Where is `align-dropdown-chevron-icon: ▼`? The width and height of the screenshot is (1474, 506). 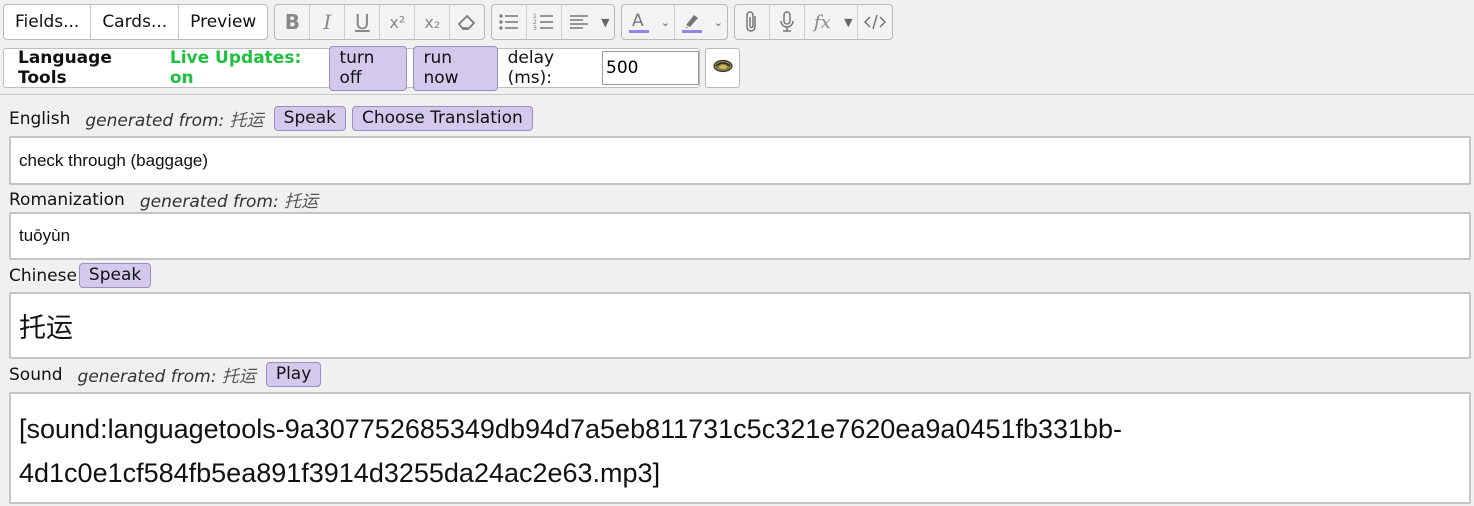 align-dropdown-chevron-icon: ▼ is located at coordinates (605, 22).